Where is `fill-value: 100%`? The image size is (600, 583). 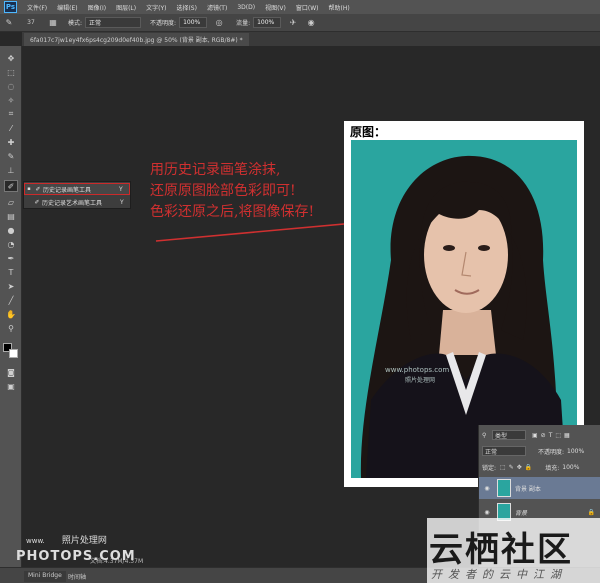 fill-value: 100% is located at coordinates (570, 467).